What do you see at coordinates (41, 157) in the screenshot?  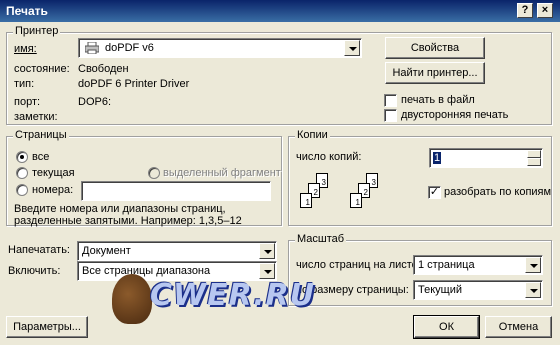 I see `pages-all-label: все` at bounding box center [41, 157].